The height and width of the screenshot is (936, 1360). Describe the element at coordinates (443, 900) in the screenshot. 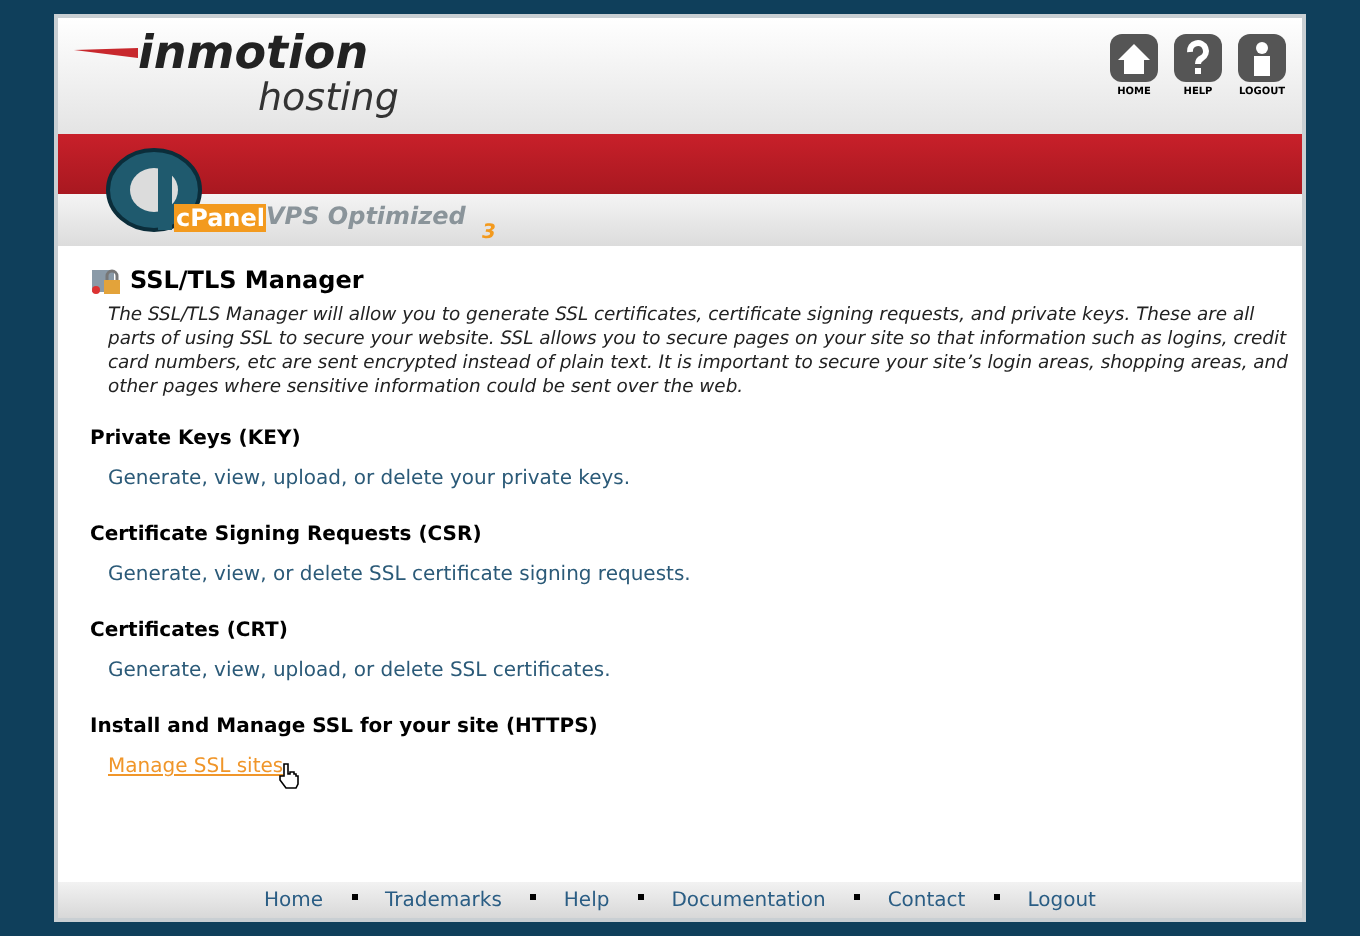

I see `footer-link: Trademarks` at that location.